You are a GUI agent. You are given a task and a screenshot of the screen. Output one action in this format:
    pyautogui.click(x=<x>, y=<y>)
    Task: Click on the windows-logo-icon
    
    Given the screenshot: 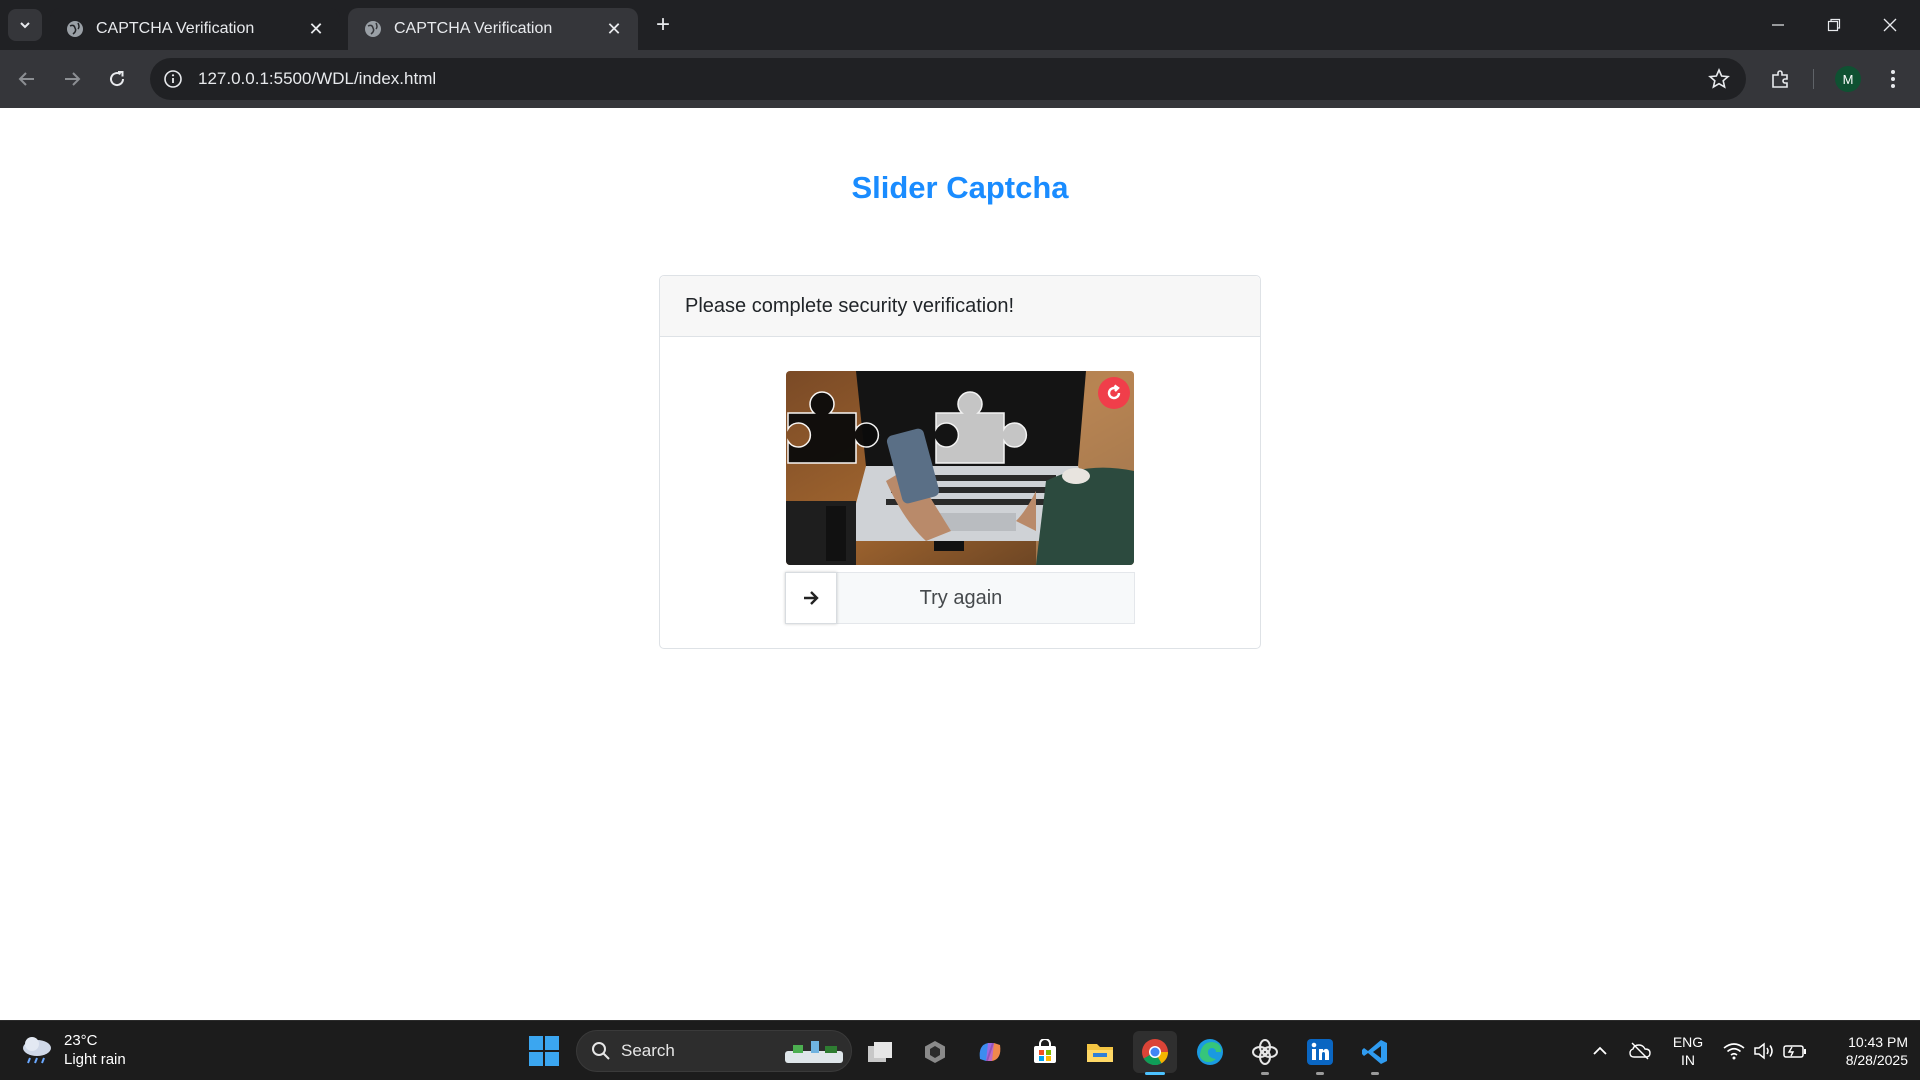 What is the action you would take?
    pyautogui.click(x=544, y=1051)
    